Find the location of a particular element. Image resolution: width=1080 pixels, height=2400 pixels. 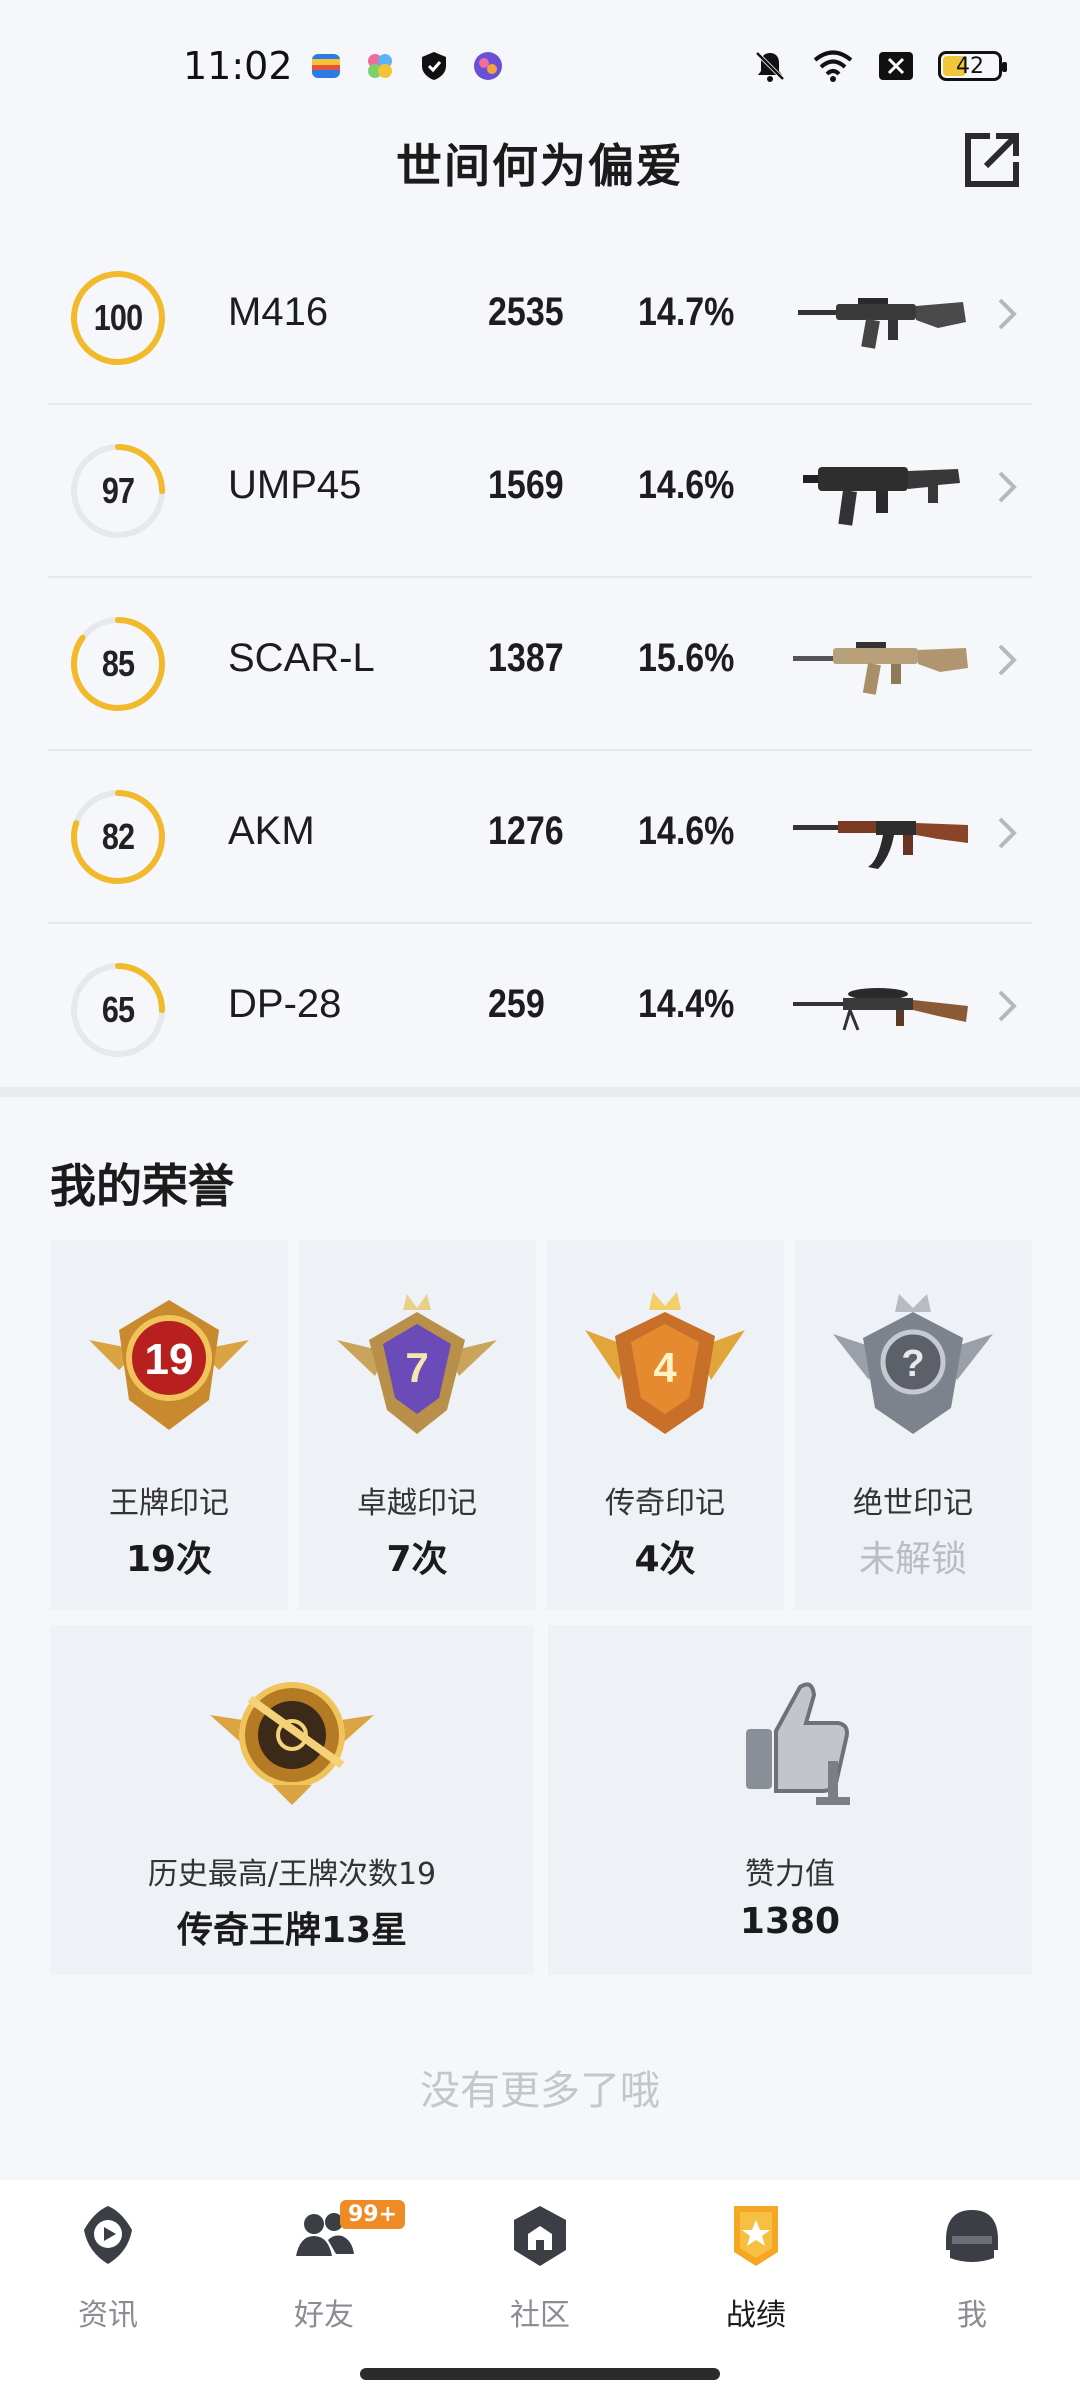

nav-item-profile: 我 is located at coordinates (972, 2265).